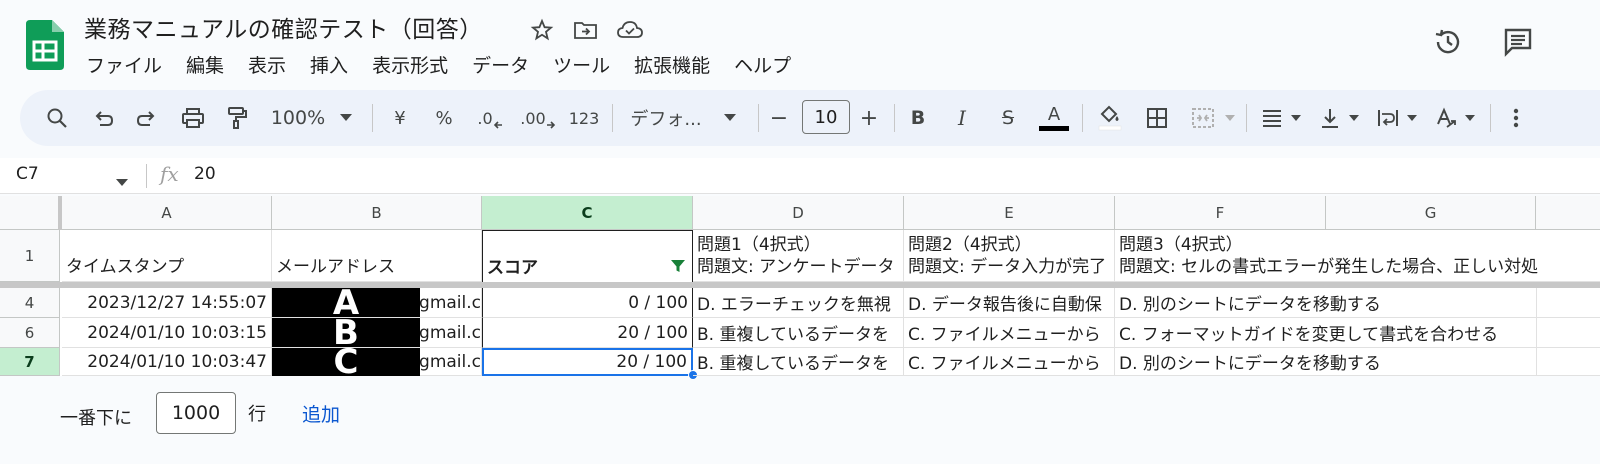  What do you see at coordinates (798, 303) in the screenshot?
I see `cell-d4: D. エラーチェックを無視` at bounding box center [798, 303].